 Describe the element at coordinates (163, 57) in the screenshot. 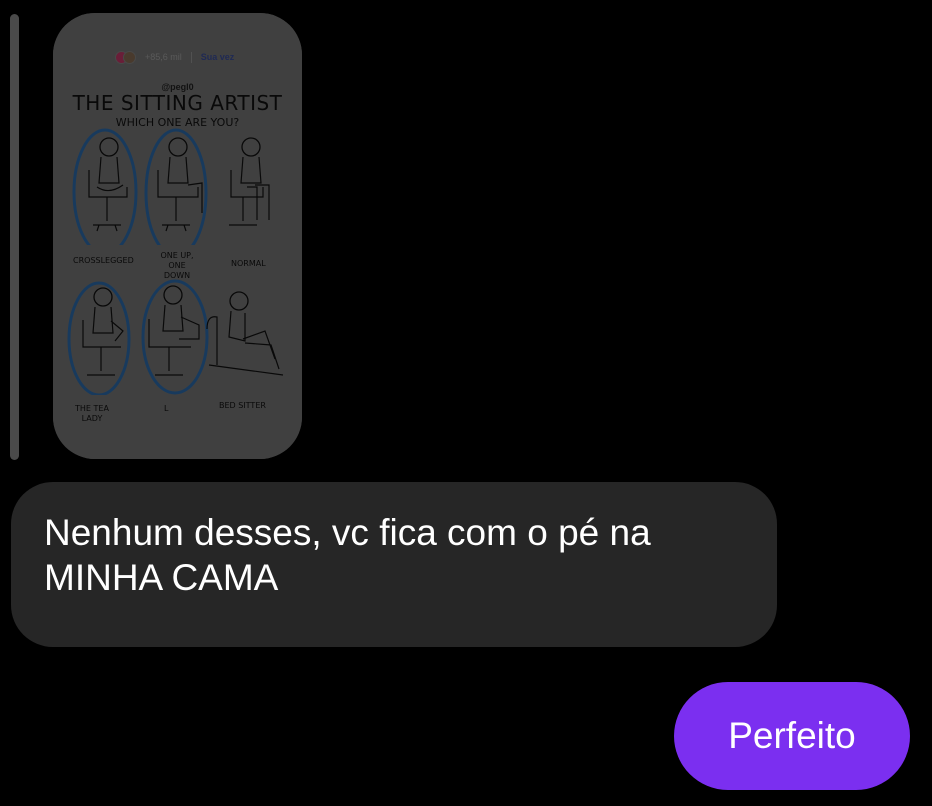

I see `views-count: +85,6 mil` at that location.